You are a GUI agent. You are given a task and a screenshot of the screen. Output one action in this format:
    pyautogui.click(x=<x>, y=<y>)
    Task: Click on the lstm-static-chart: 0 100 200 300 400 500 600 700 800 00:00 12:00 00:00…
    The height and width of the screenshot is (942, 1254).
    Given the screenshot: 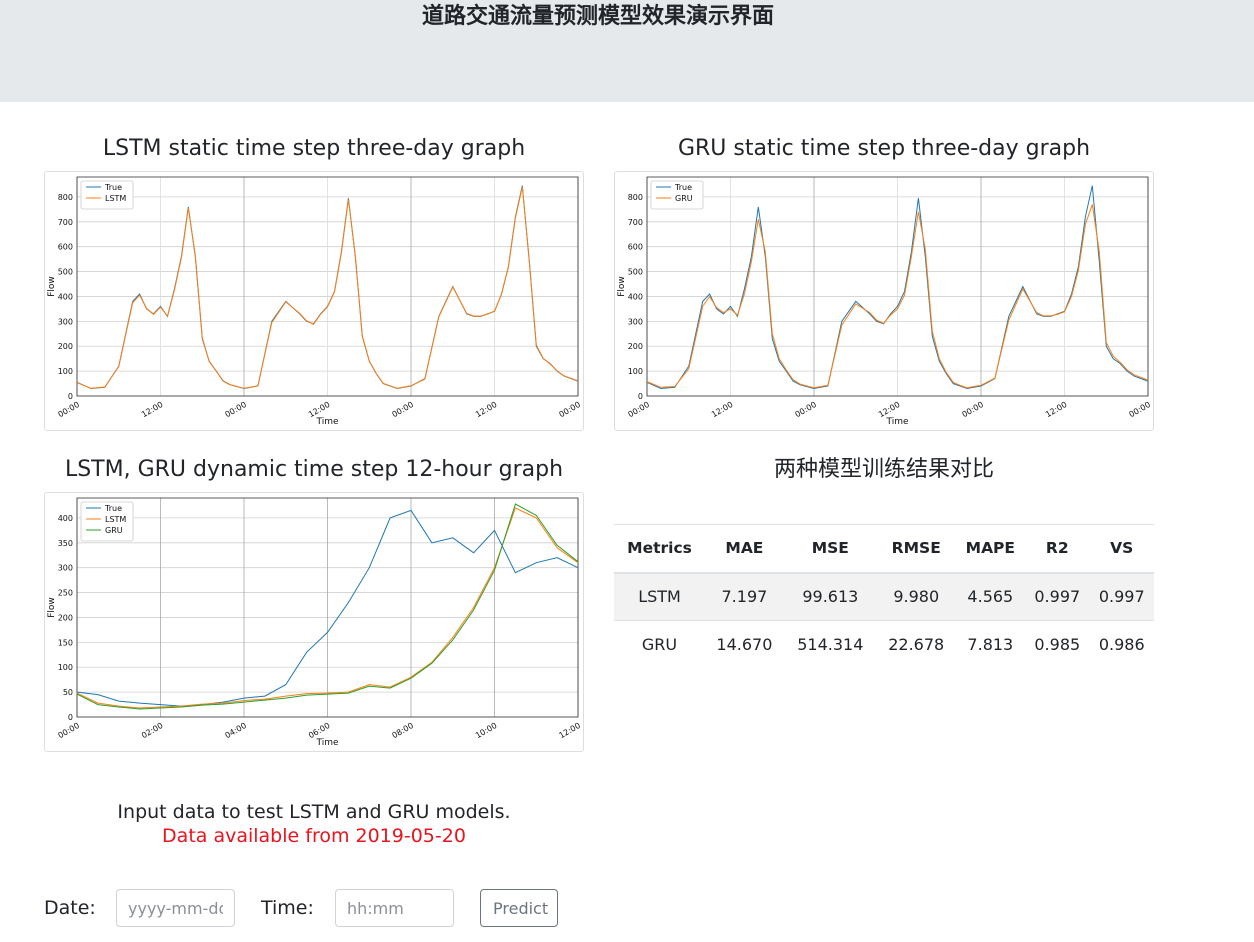 What is the action you would take?
    pyautogui.click(x=314, y=301)
    